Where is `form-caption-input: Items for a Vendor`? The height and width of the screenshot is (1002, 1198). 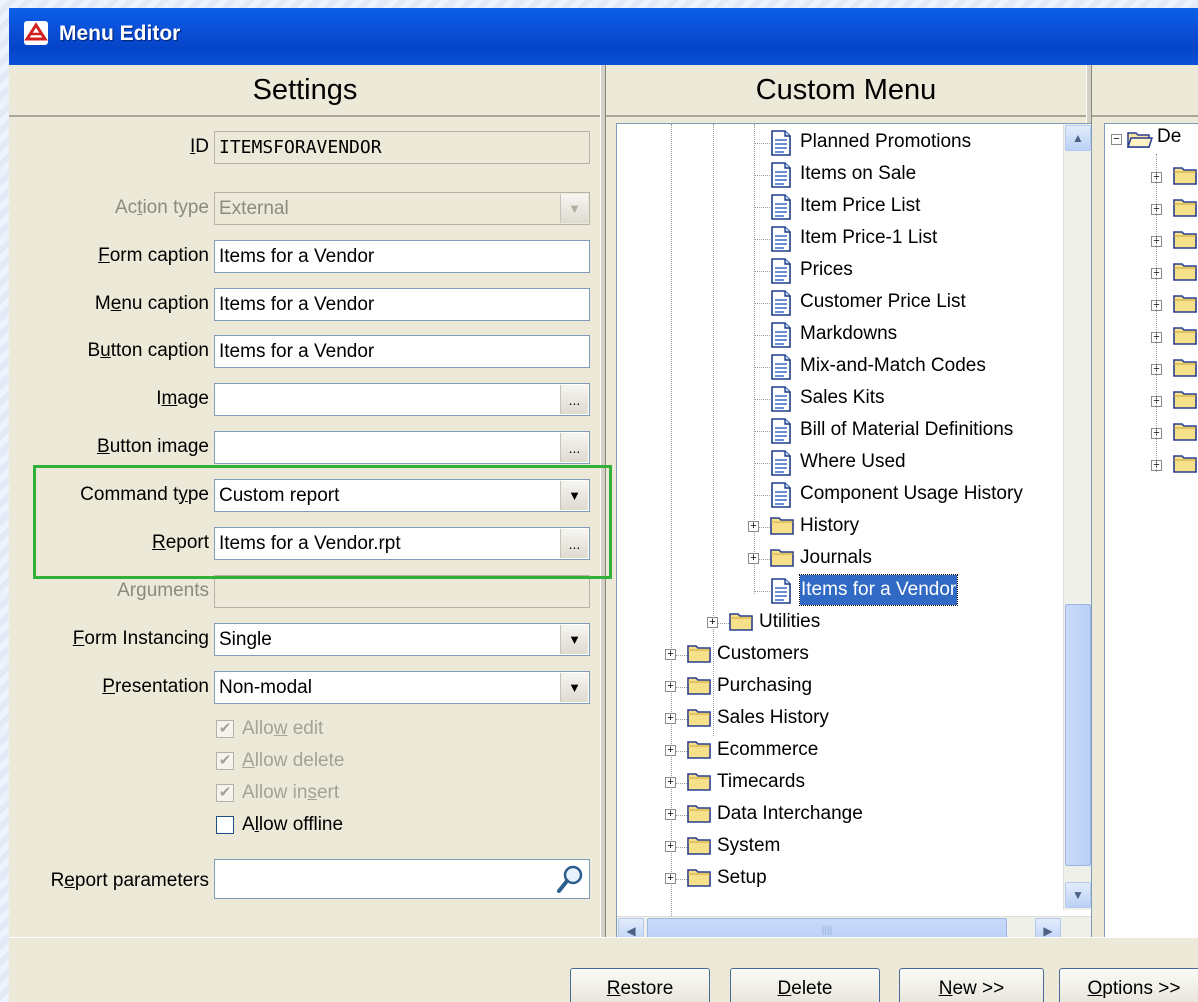
form-caption-input: Items for a Vendor is located at coordinates (402, 256).